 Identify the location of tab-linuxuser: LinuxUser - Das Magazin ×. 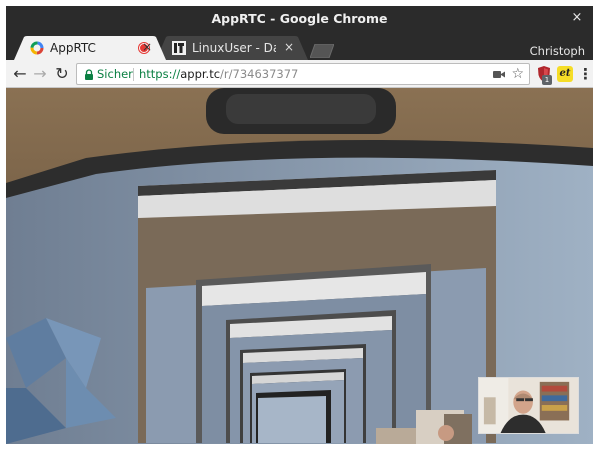
(232, 48).